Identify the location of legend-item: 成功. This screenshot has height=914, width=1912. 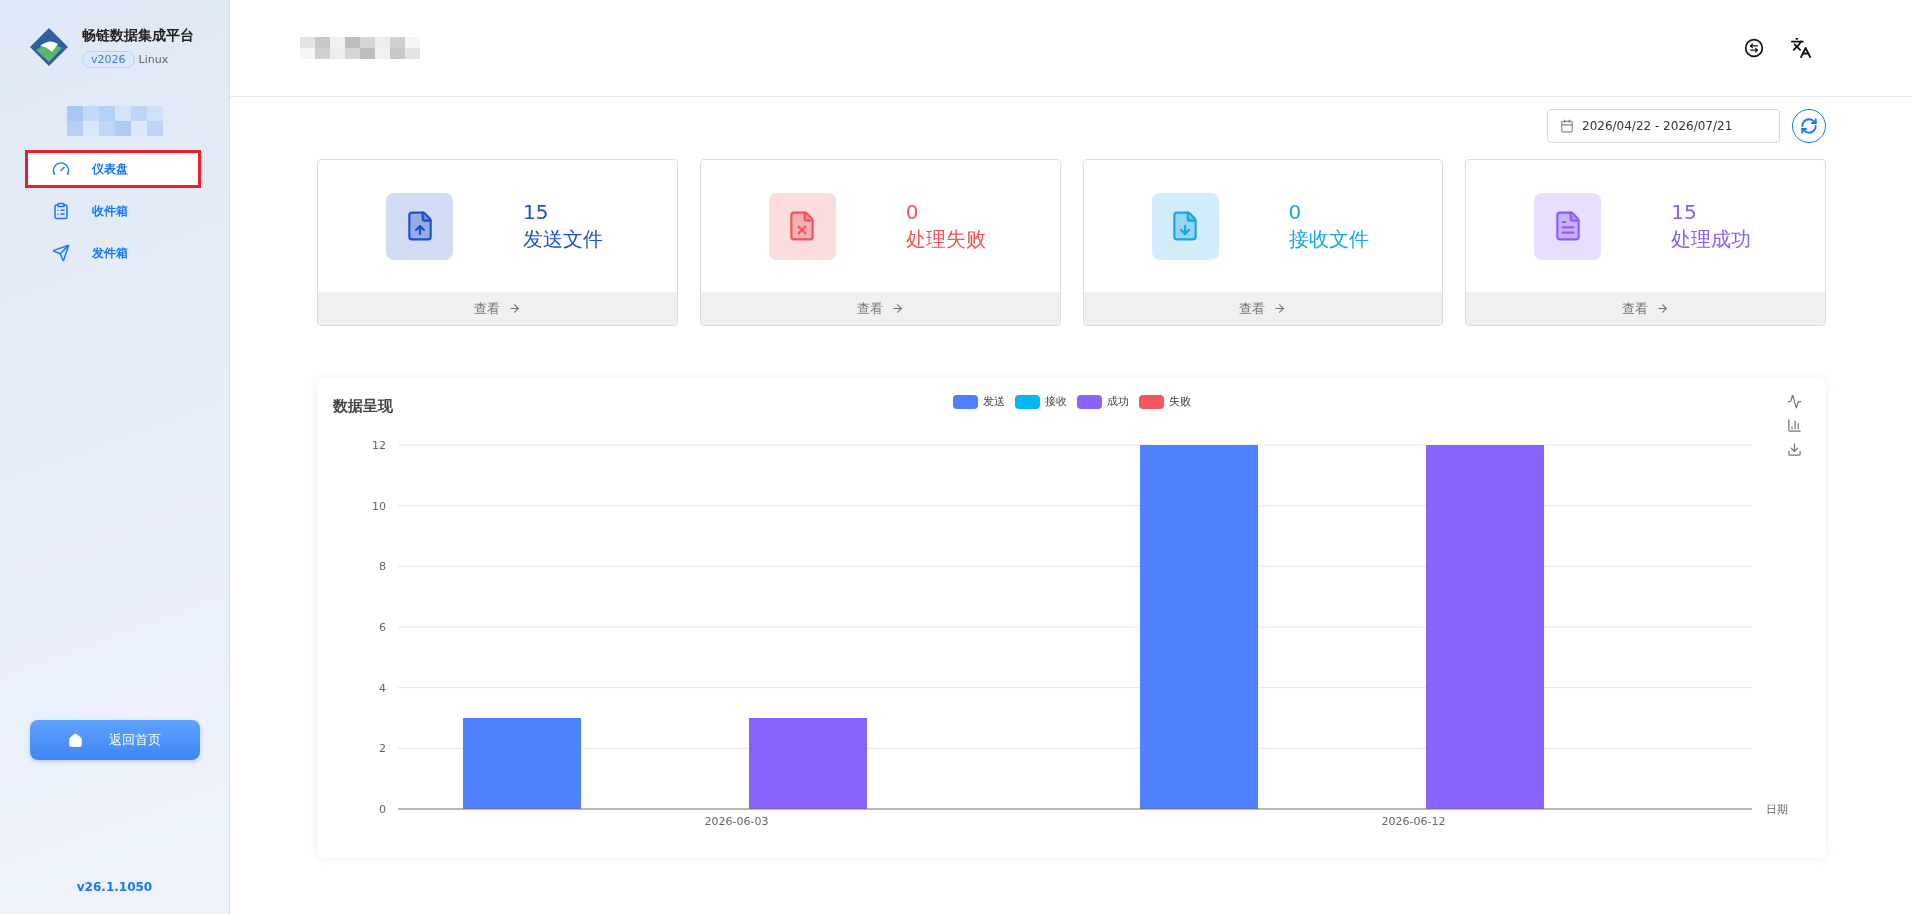
(1102, 401).